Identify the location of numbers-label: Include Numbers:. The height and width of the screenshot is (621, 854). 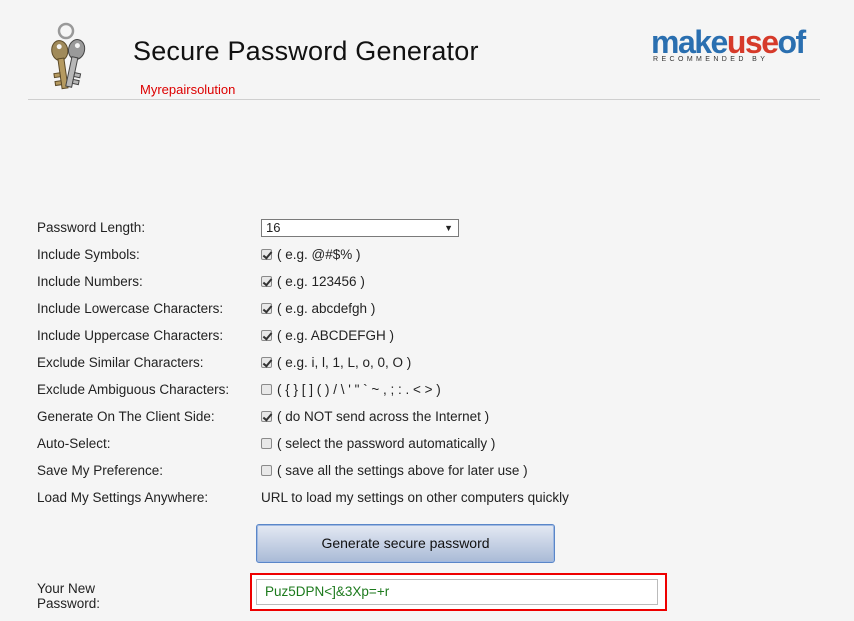
(90, 281).